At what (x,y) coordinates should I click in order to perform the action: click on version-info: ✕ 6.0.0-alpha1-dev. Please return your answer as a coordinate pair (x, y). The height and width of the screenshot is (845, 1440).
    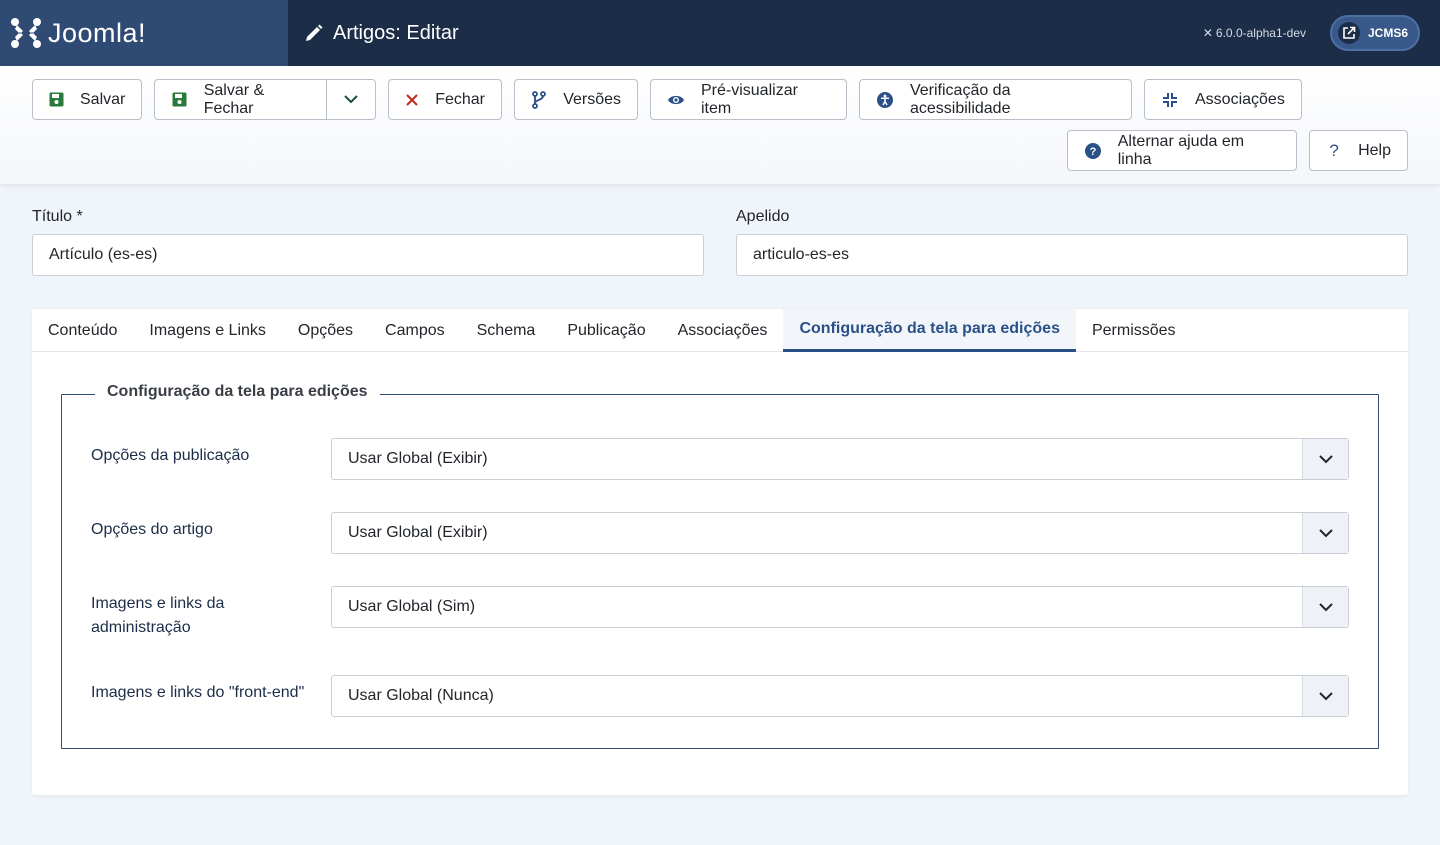
    Looking at the image, I should click on (1254, 33).